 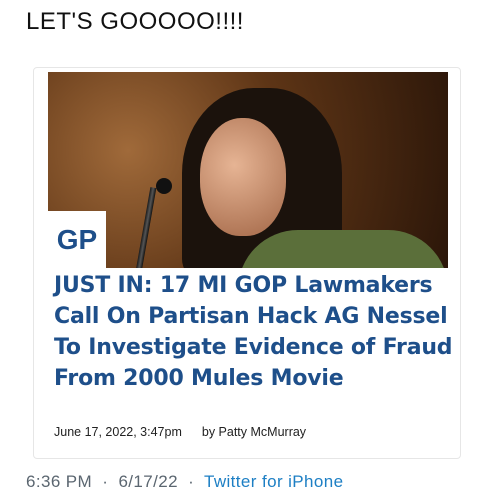 I want to click on photo-face, so click(x=243, y=177).